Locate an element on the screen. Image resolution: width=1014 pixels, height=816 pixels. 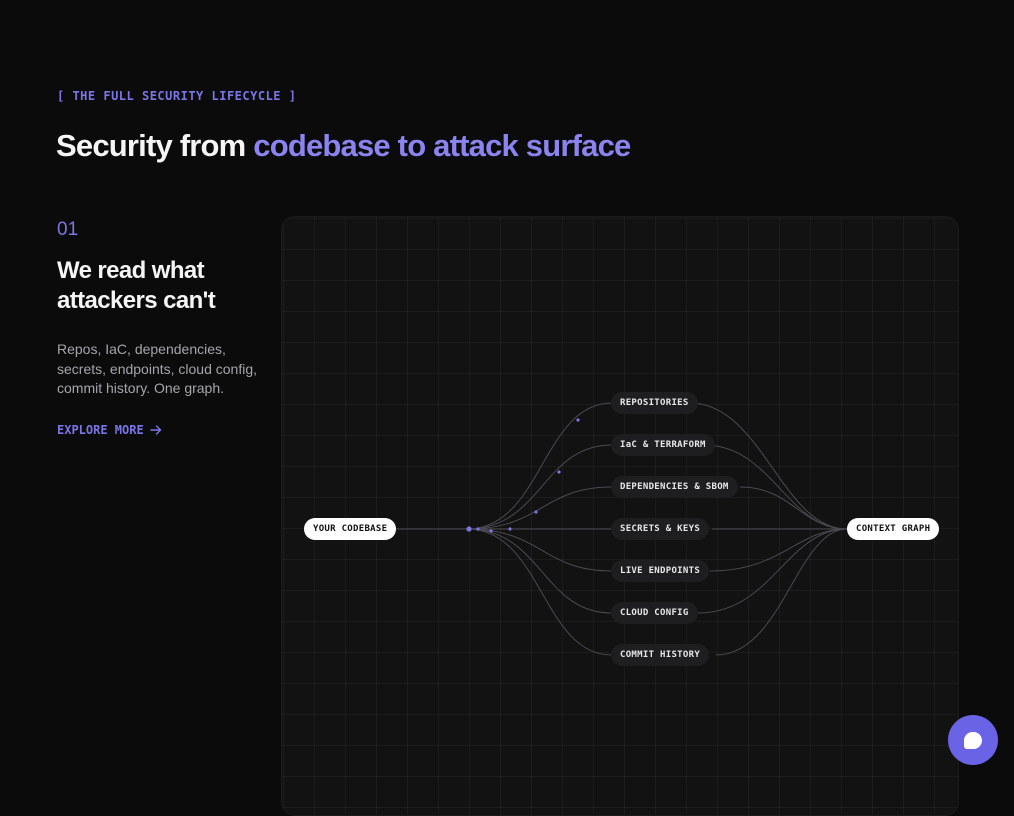
node-live-endpoints: LIVE ENDPOINTS is located at coordinates (660, 571).